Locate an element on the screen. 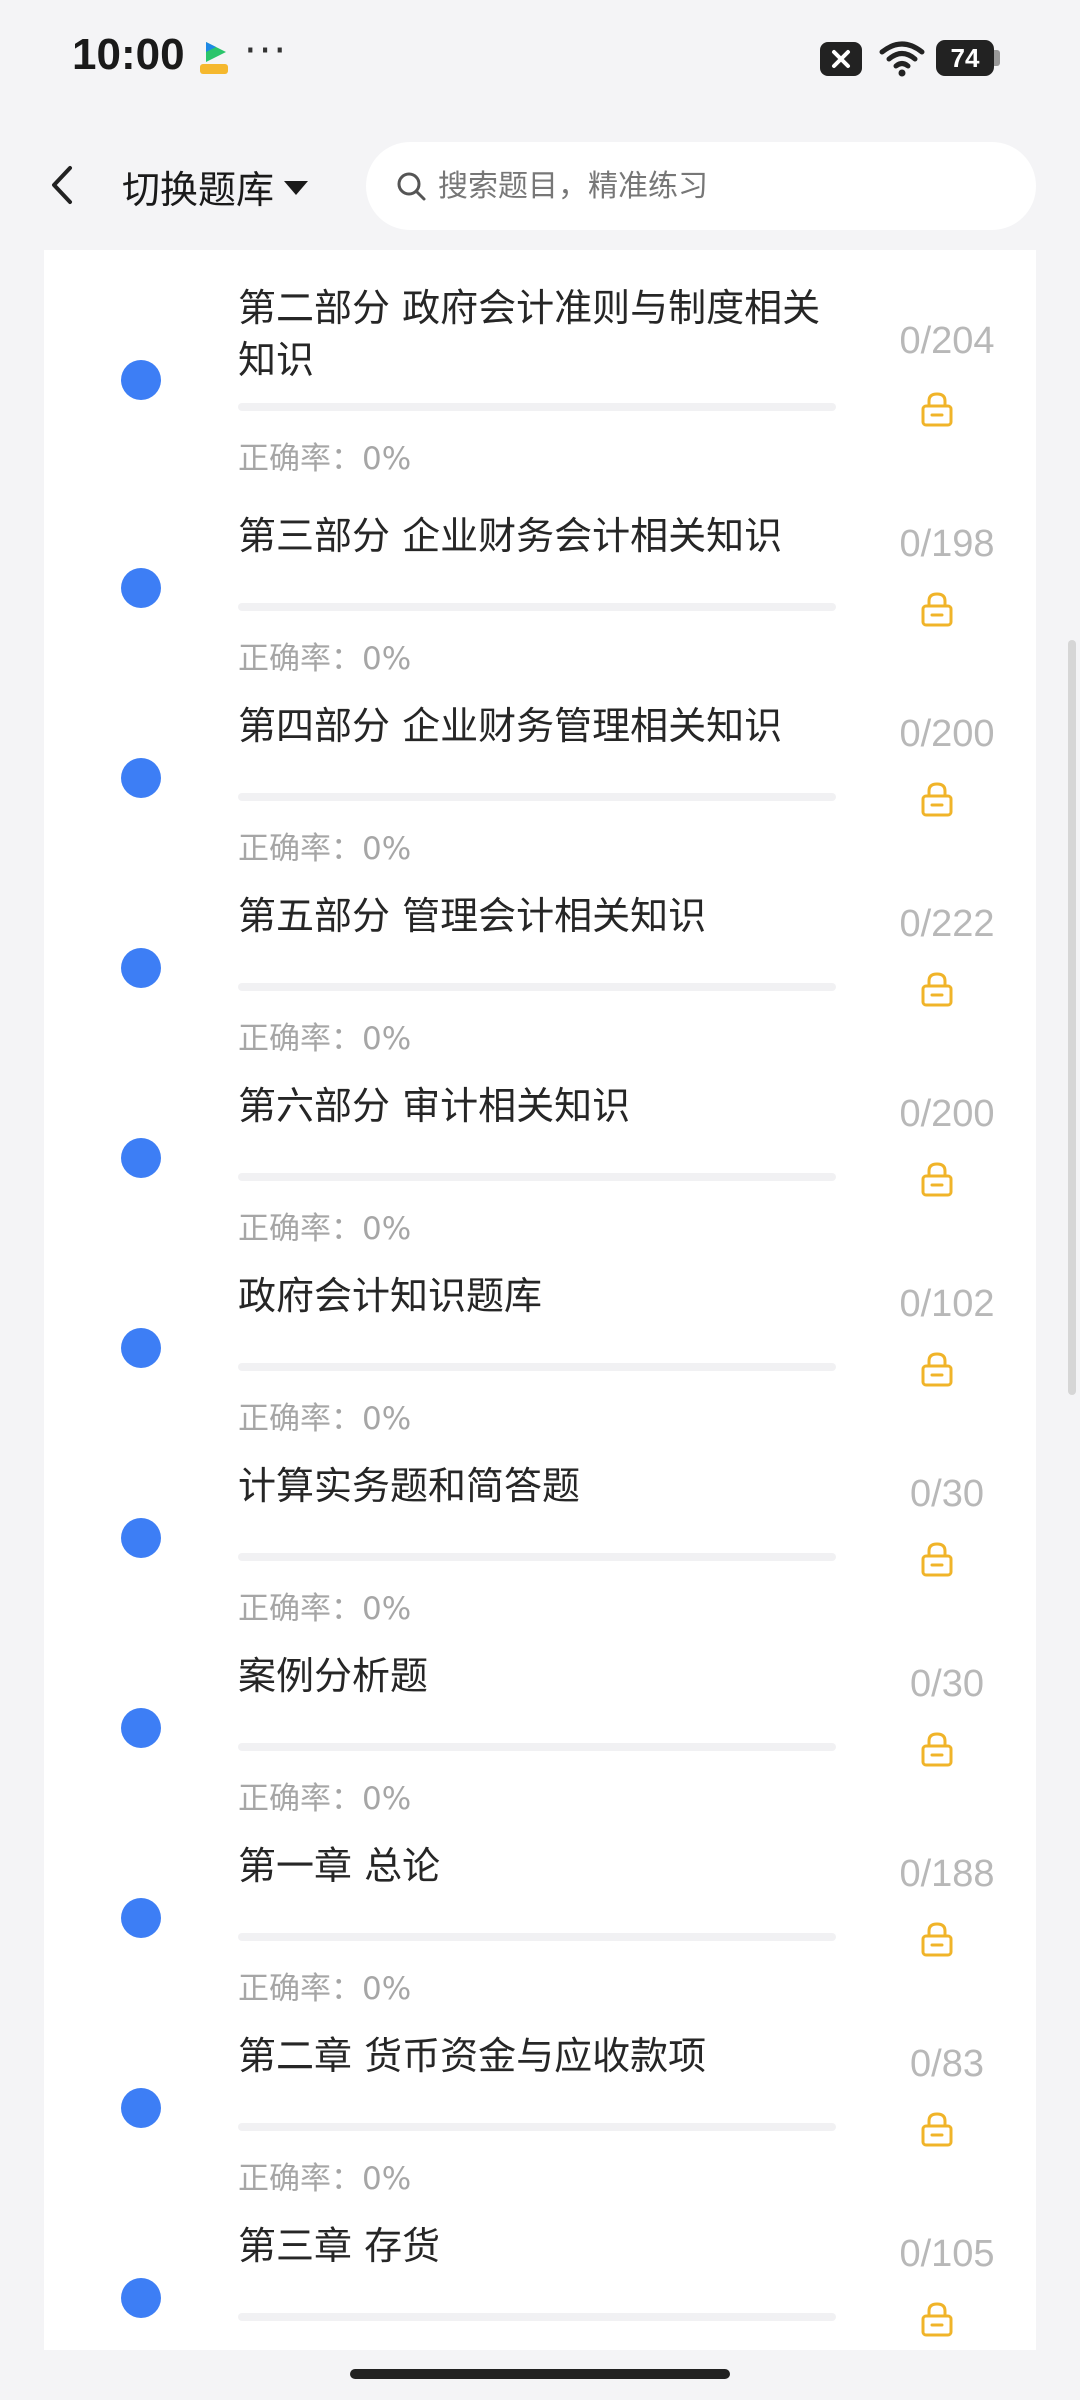 The image size is (1080, 2400). question-count: 0/105 is located at coordinates (947, 2254).